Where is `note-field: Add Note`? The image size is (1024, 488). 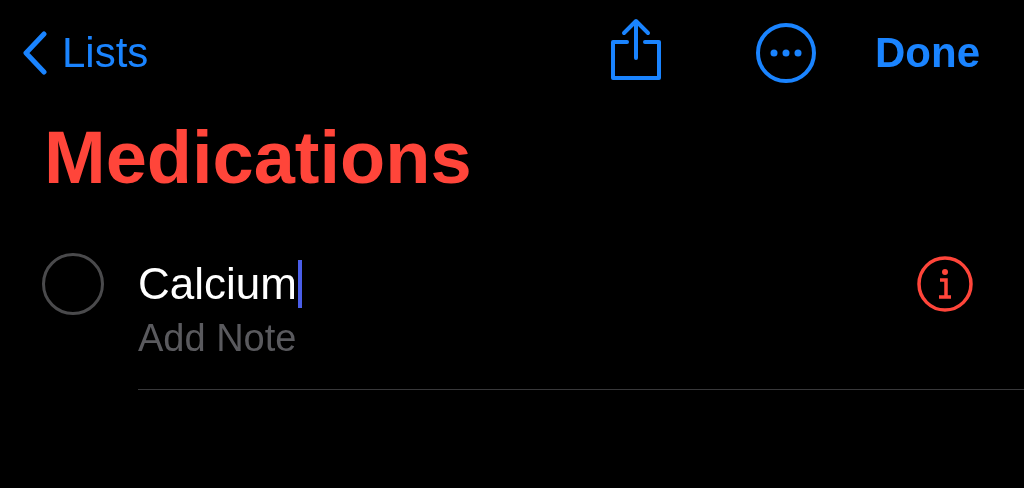
note-field: Add Note is located at coordinates (288, 338).